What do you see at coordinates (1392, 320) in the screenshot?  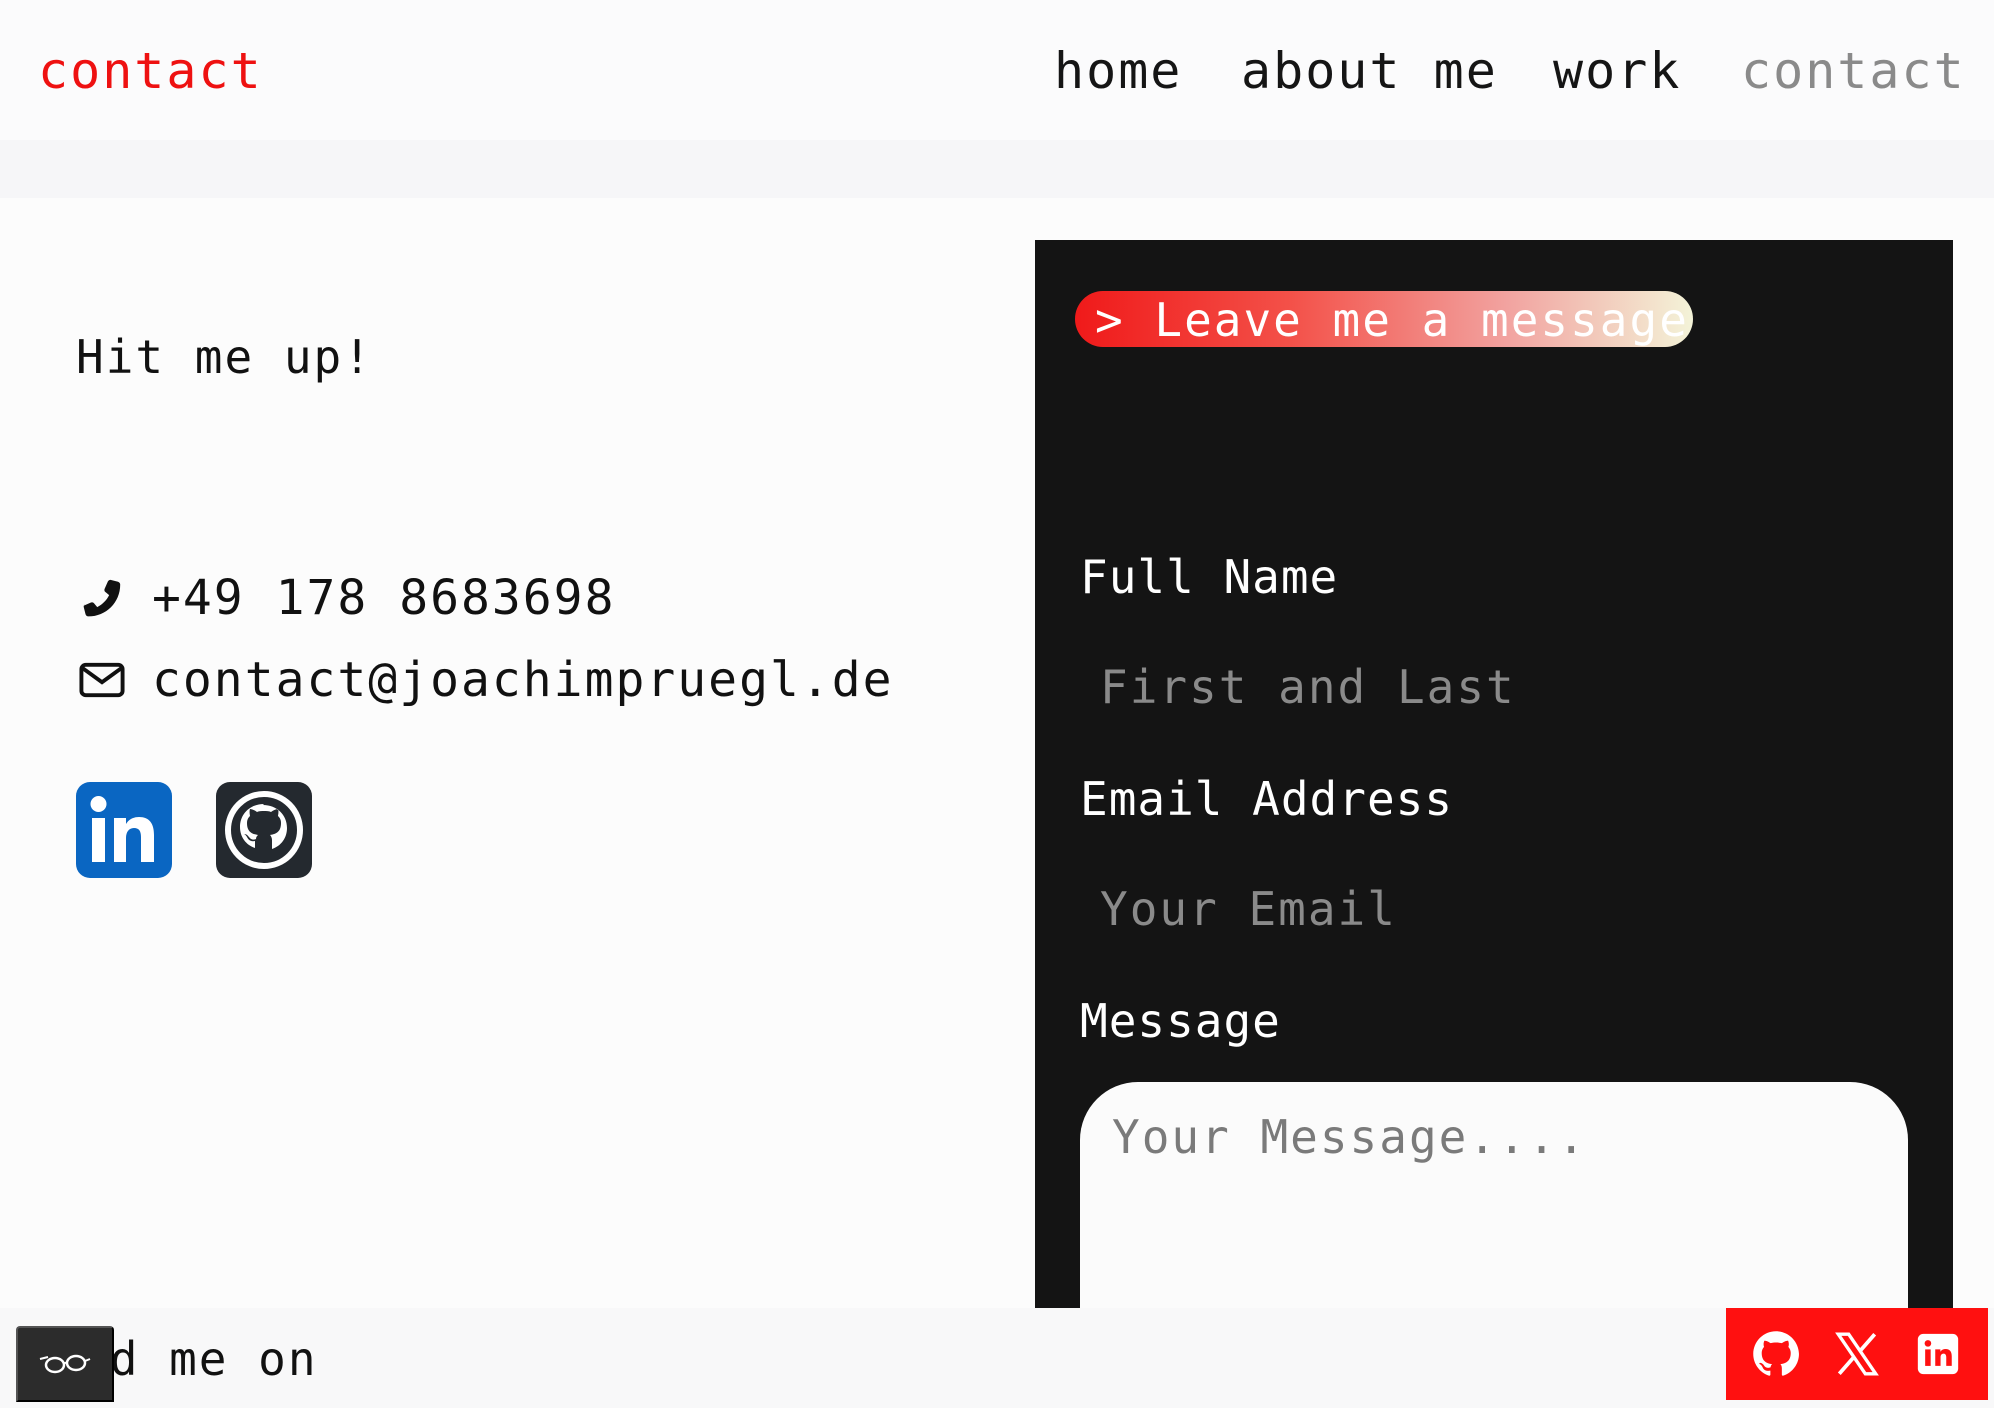 I see `form-heading: > Leave me a message` at bounding box center [1392, 320].